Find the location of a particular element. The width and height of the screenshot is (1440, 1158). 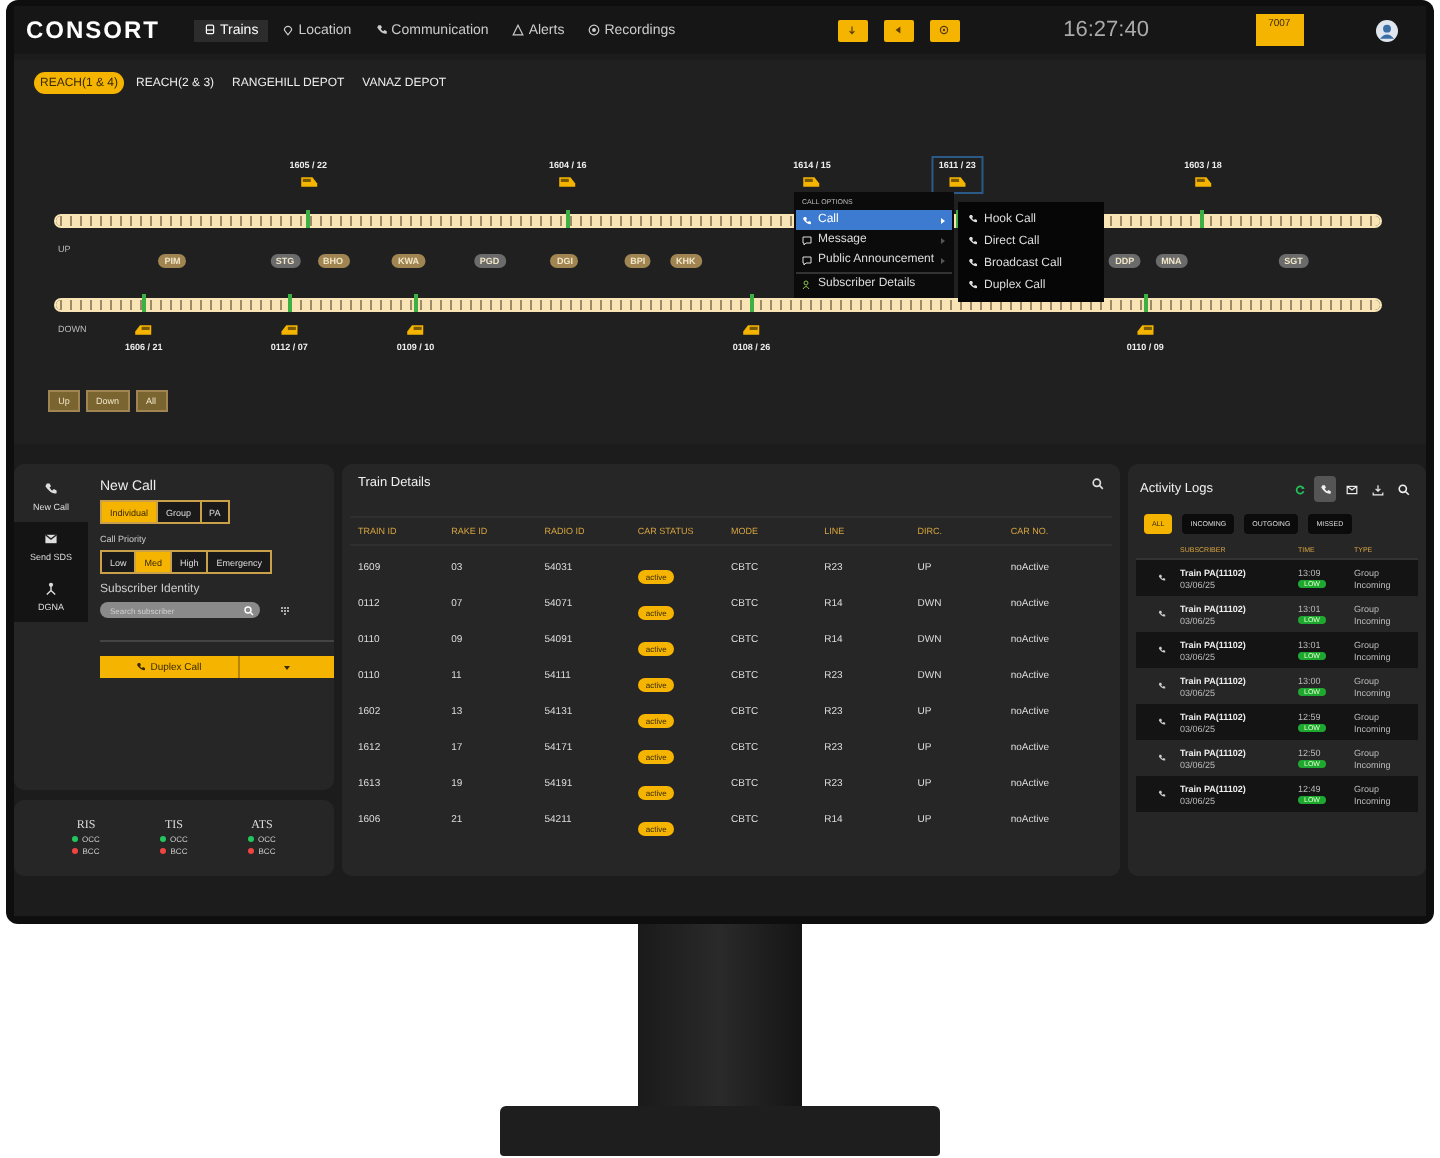

clock: 16:27:40 is located at coordinates (1107, 30).